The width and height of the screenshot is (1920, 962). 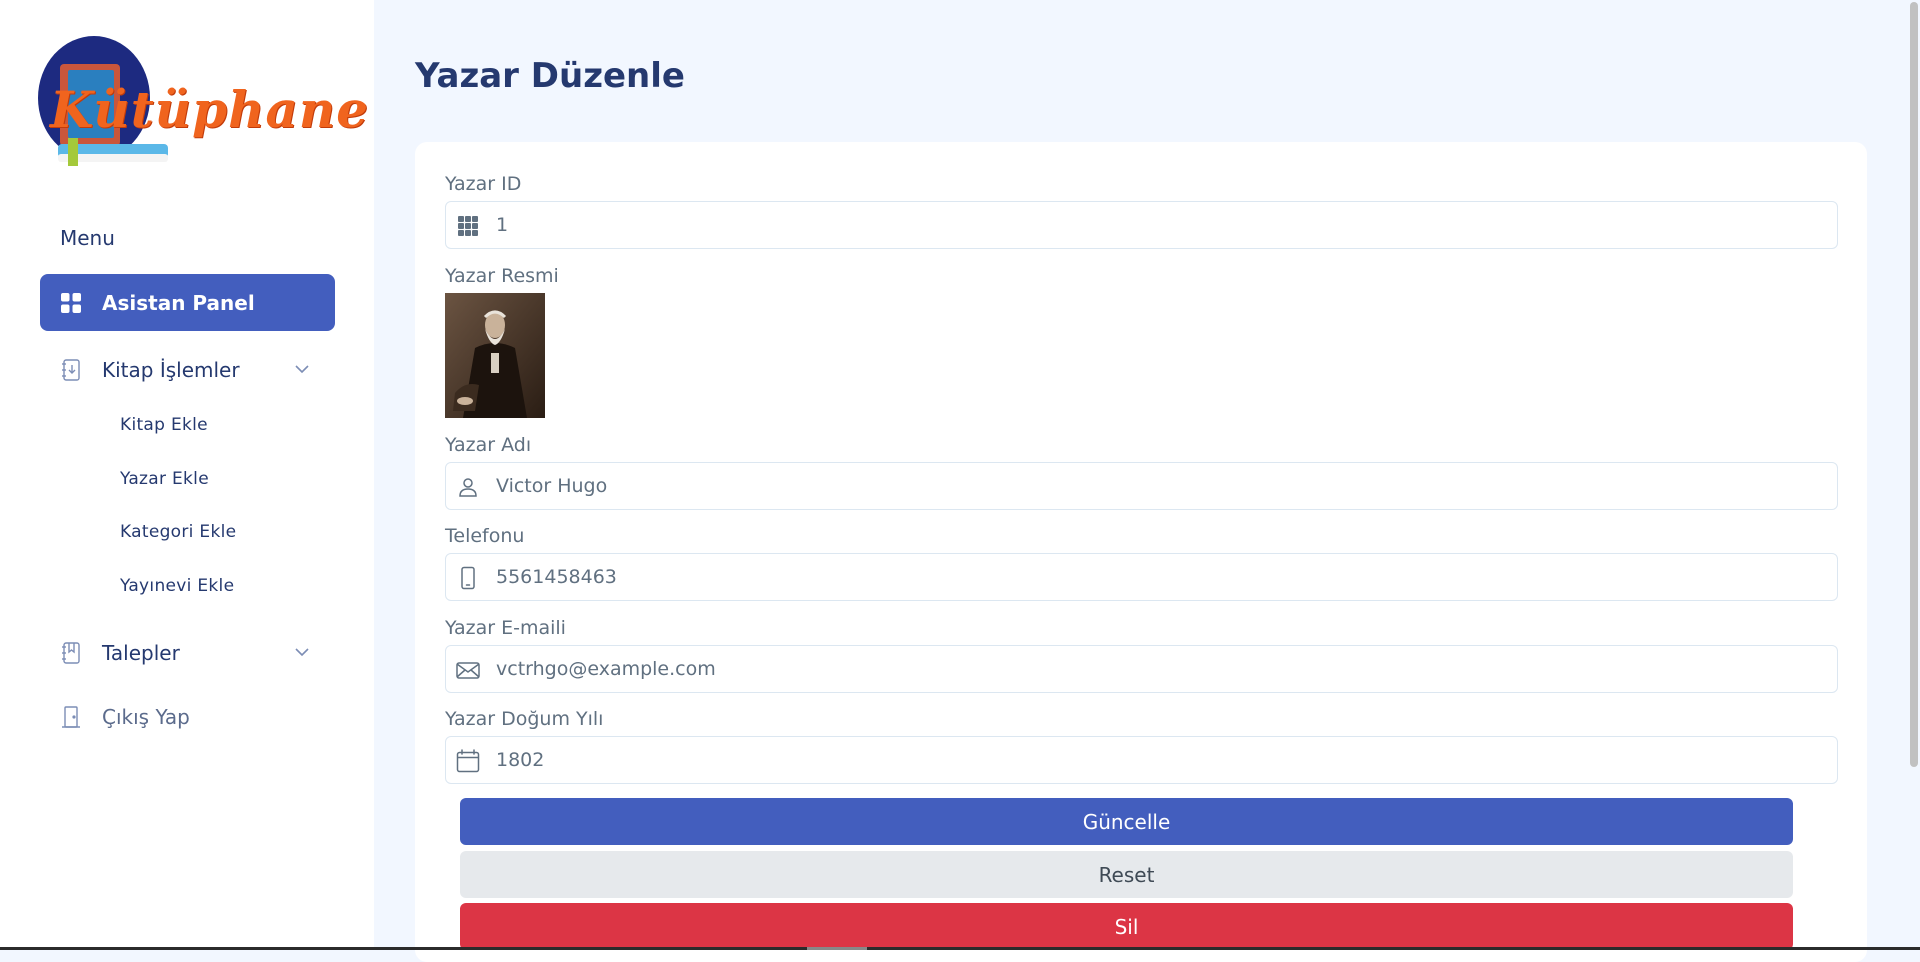 What do you see at coordinates (146, 717) in the screenshot?
I see `sidebar-item-label: Çıkış Yap` at bounding box center [146, 717].